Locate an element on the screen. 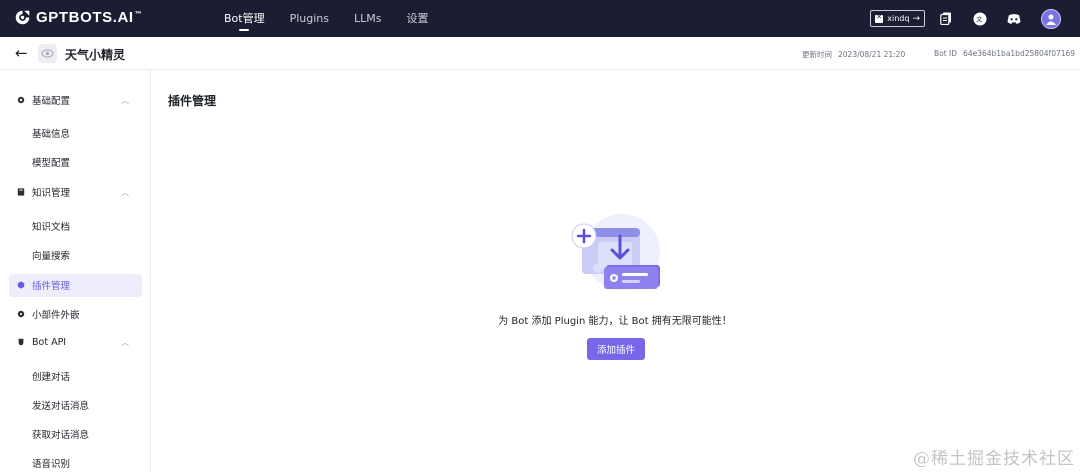 Image resolution: width=1080 pixels, height=472 pixels. sidebar-item-basic-info: 基础信息 is located at coordinates (51, 133).